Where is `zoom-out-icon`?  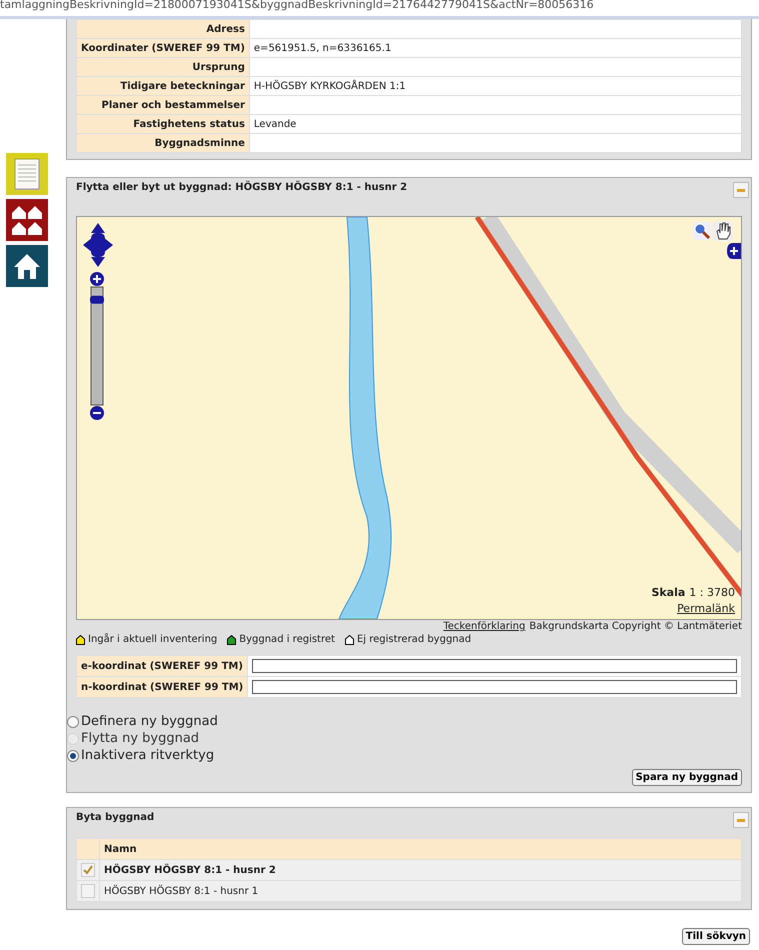 zoom-out-icon is located at coordinates (97, 413).